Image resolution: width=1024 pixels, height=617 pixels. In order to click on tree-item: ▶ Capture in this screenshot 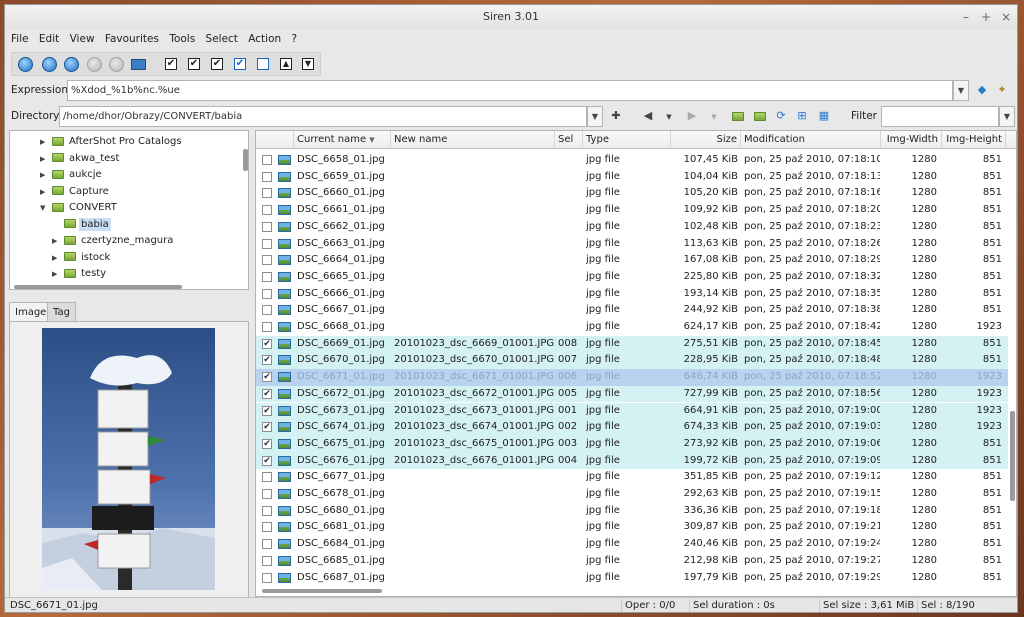, I will do `click(75, 192)`.